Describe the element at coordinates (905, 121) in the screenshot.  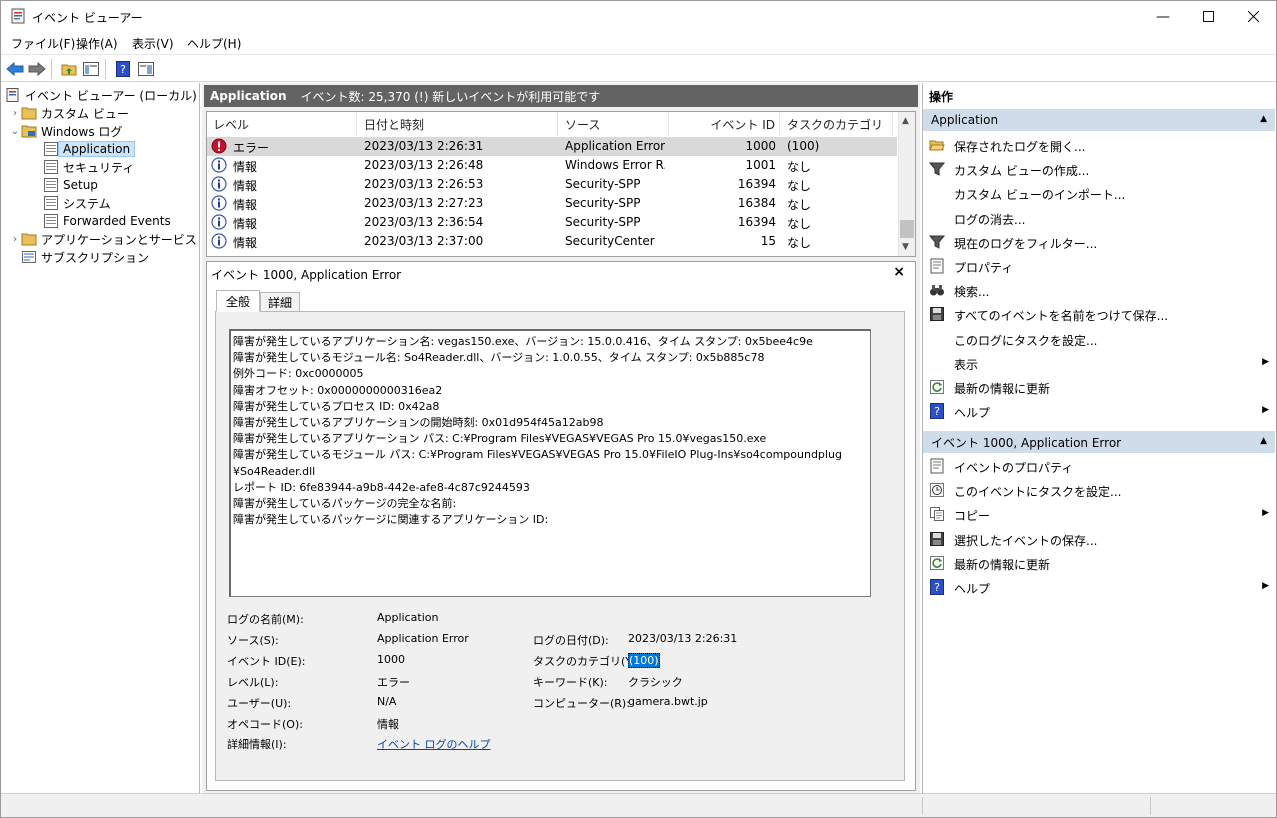
I see `scroll-up-icon: ▲` at that location.